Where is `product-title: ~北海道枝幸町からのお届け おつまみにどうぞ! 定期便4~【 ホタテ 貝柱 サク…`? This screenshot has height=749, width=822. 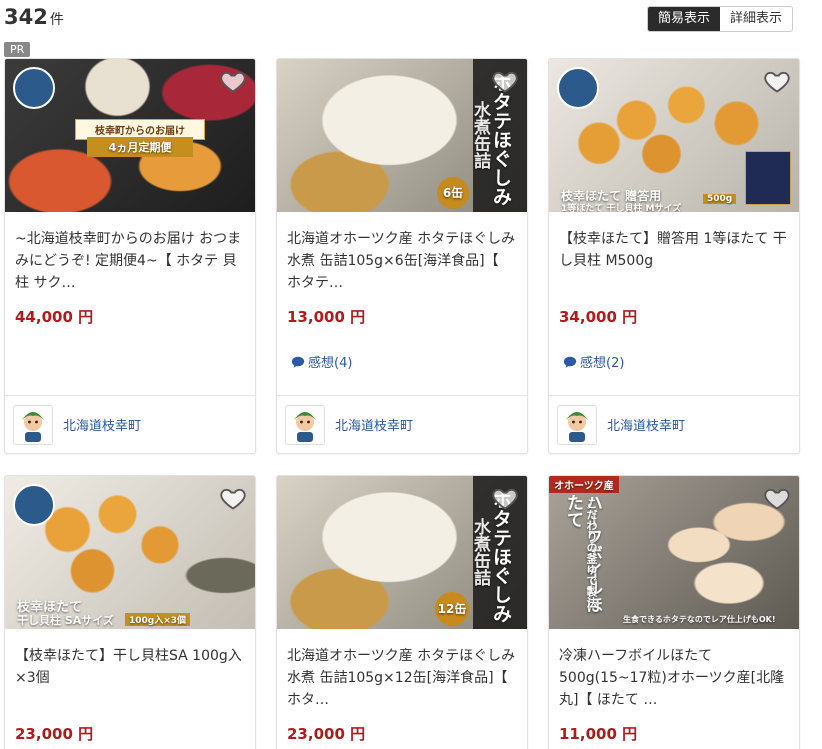
product-title: ~北海道枝幸町からのお届け おつまみにどうぞ! 定期便4~【 ホタテ 貝柱 サク… is located at coordinates (130, 261).